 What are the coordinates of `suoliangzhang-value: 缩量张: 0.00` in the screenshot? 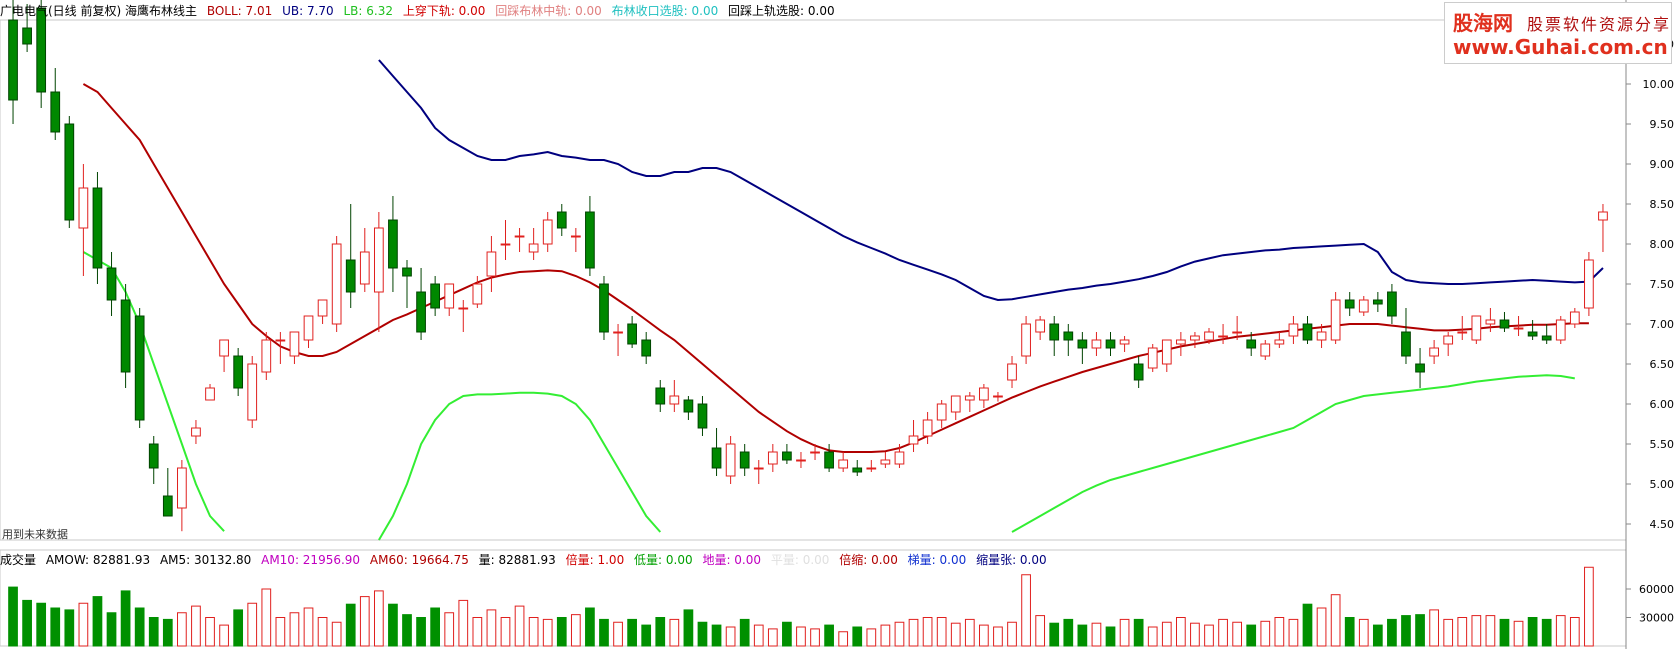 It's located at (1011, 560).